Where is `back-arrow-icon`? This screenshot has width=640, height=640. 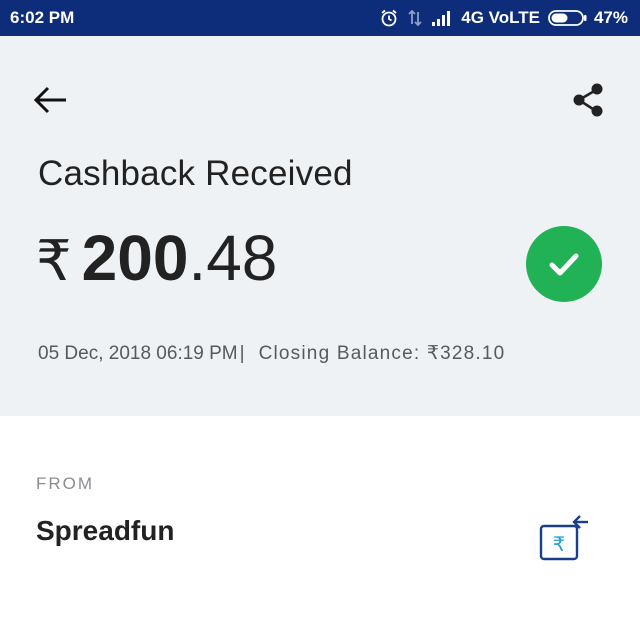
back-arrow-icon is located at coordinates (52, 104).